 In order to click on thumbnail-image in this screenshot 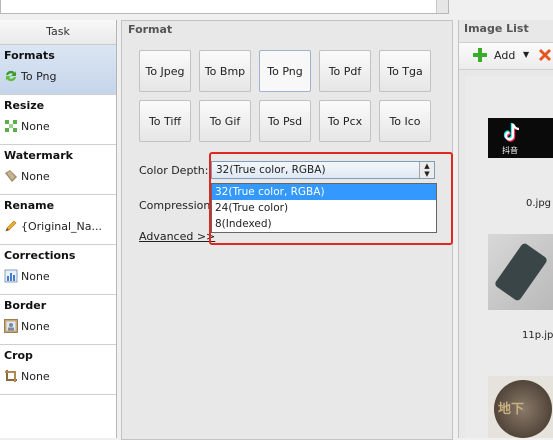, I will do `click(520, 272)`.